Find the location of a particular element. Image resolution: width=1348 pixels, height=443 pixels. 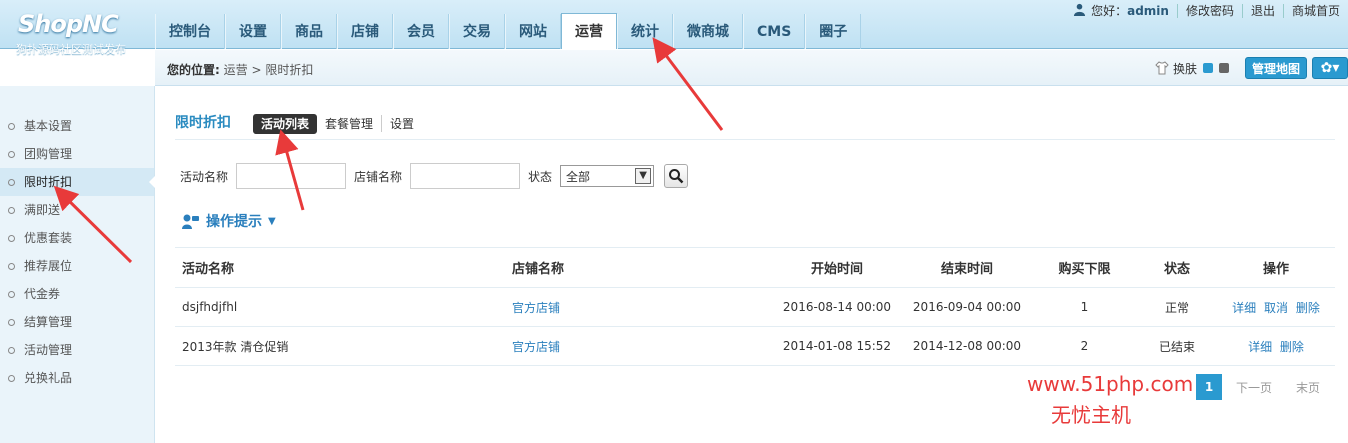

nav-operations: 运营 is located at coordinates (589, 31).